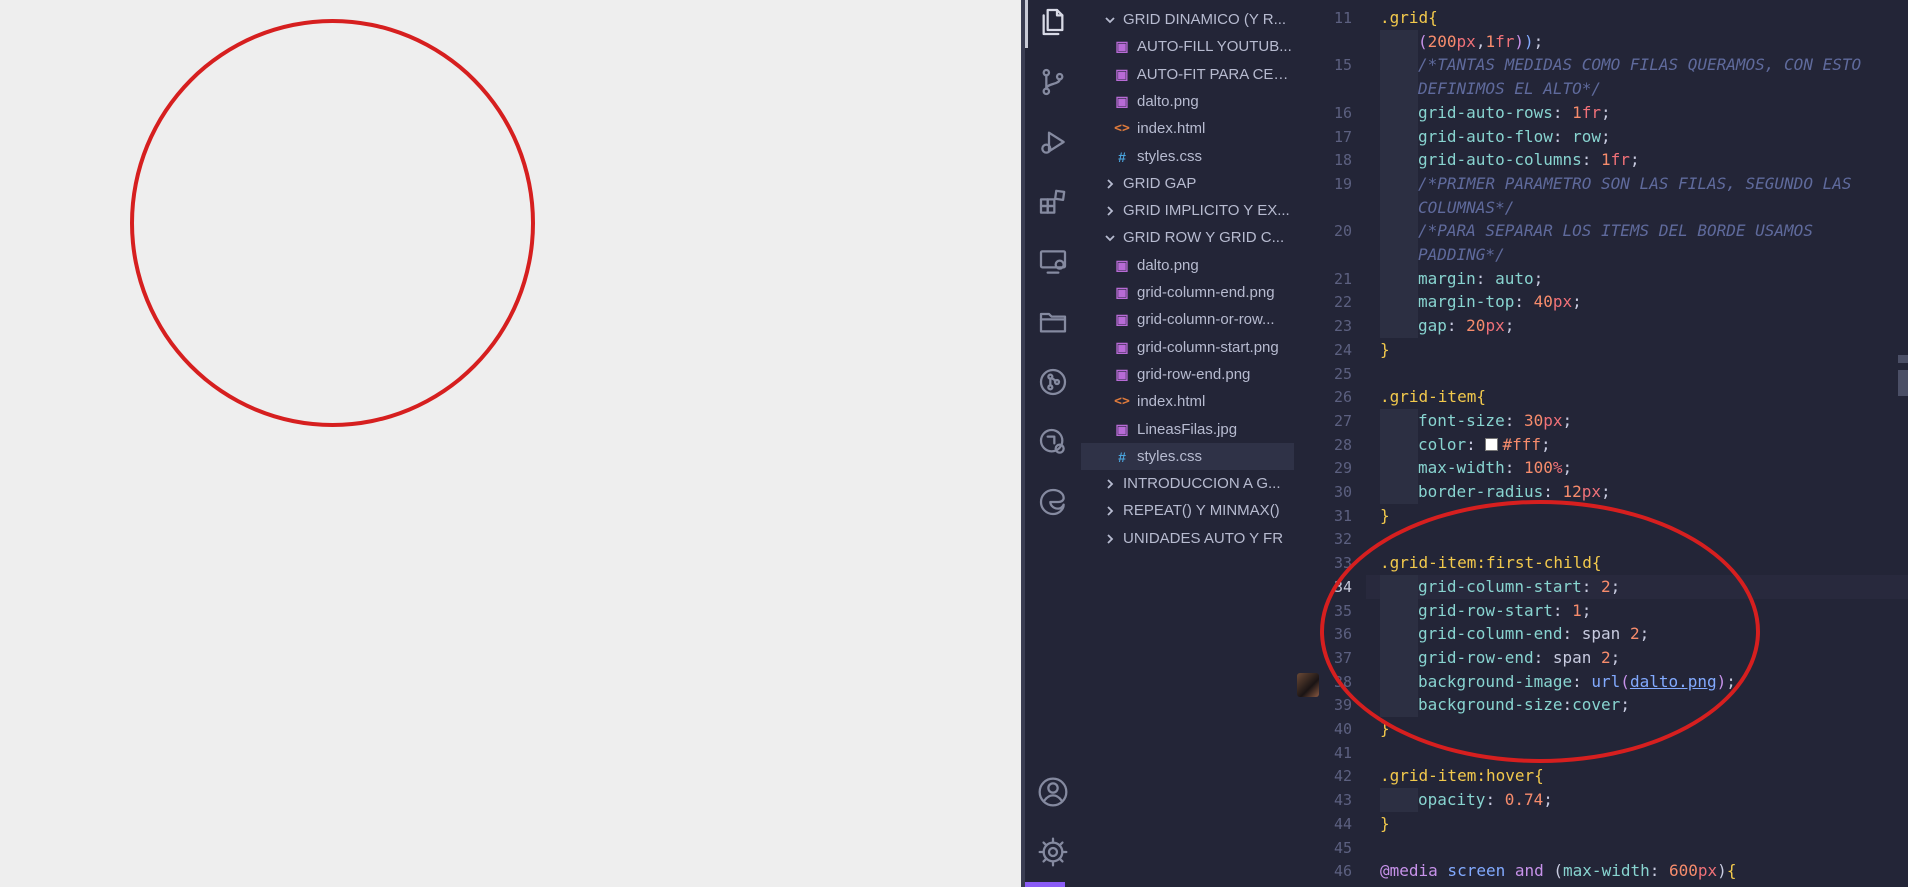 This screenshot has height=887, width=1908. What do you see at coordinates (1053, 442) in the screenshot?
I see `live-share-icon` at bounding box center [1053, 442].